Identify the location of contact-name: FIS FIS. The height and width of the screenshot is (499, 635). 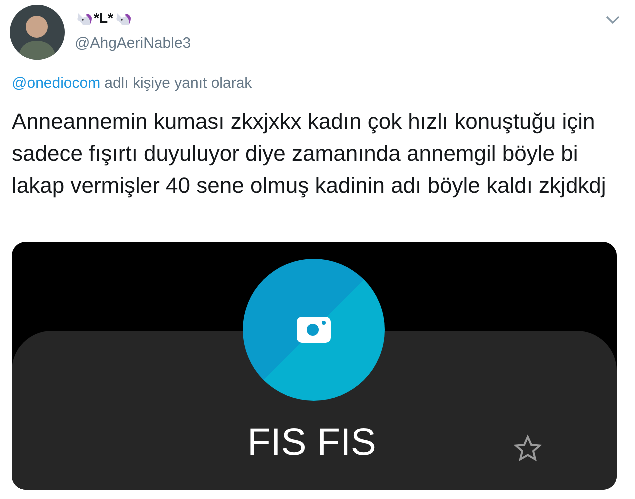
(312, 443).